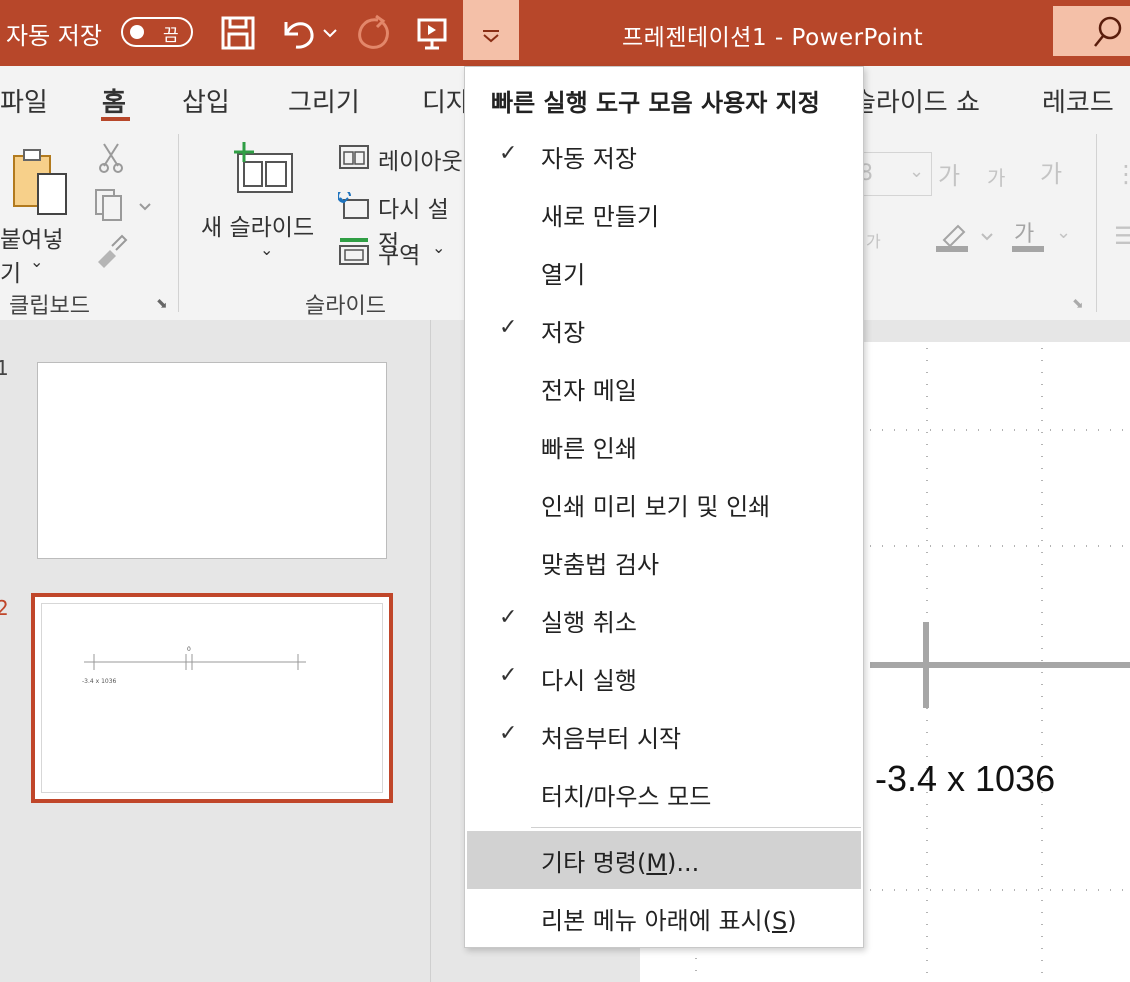 This screenshot has height=982, width=1130. Describe the element at coordinates (656, 921) in the screenshot. I see `label-text: 리본 메뉴 아래에 표시(` at that location.